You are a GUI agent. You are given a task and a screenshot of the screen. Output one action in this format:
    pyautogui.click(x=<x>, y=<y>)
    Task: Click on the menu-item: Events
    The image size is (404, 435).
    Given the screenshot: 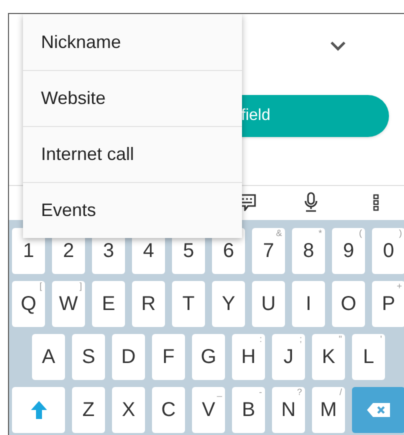 What is the action you would take?
    pyautogui.click(x=132, y=210)
    